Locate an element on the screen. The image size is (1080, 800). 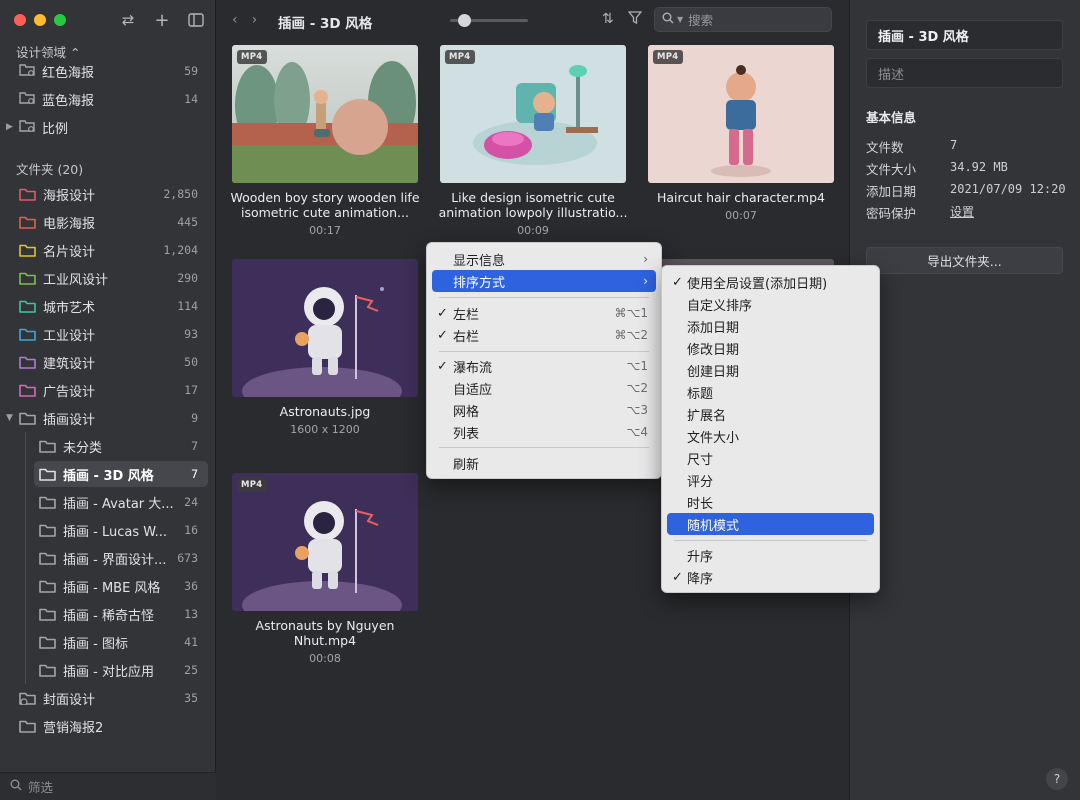
file-type-badge: MP4 is located at coordinates (252, 485).